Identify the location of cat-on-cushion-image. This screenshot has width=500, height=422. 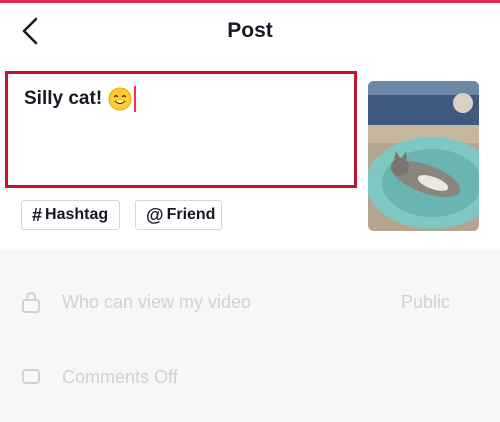
(423, 156).